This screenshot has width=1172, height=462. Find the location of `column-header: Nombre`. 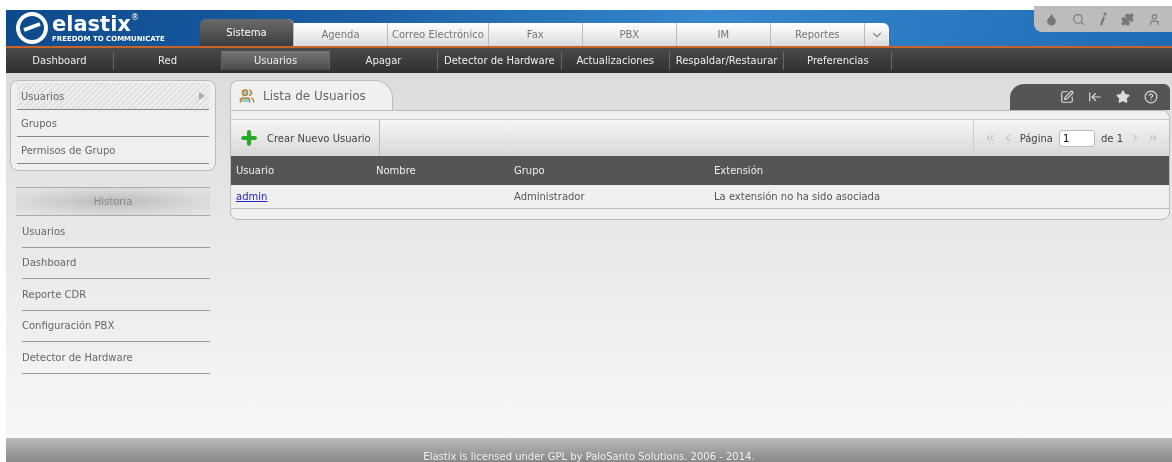

column-header: Nombre is located at coordinates (440, 170).